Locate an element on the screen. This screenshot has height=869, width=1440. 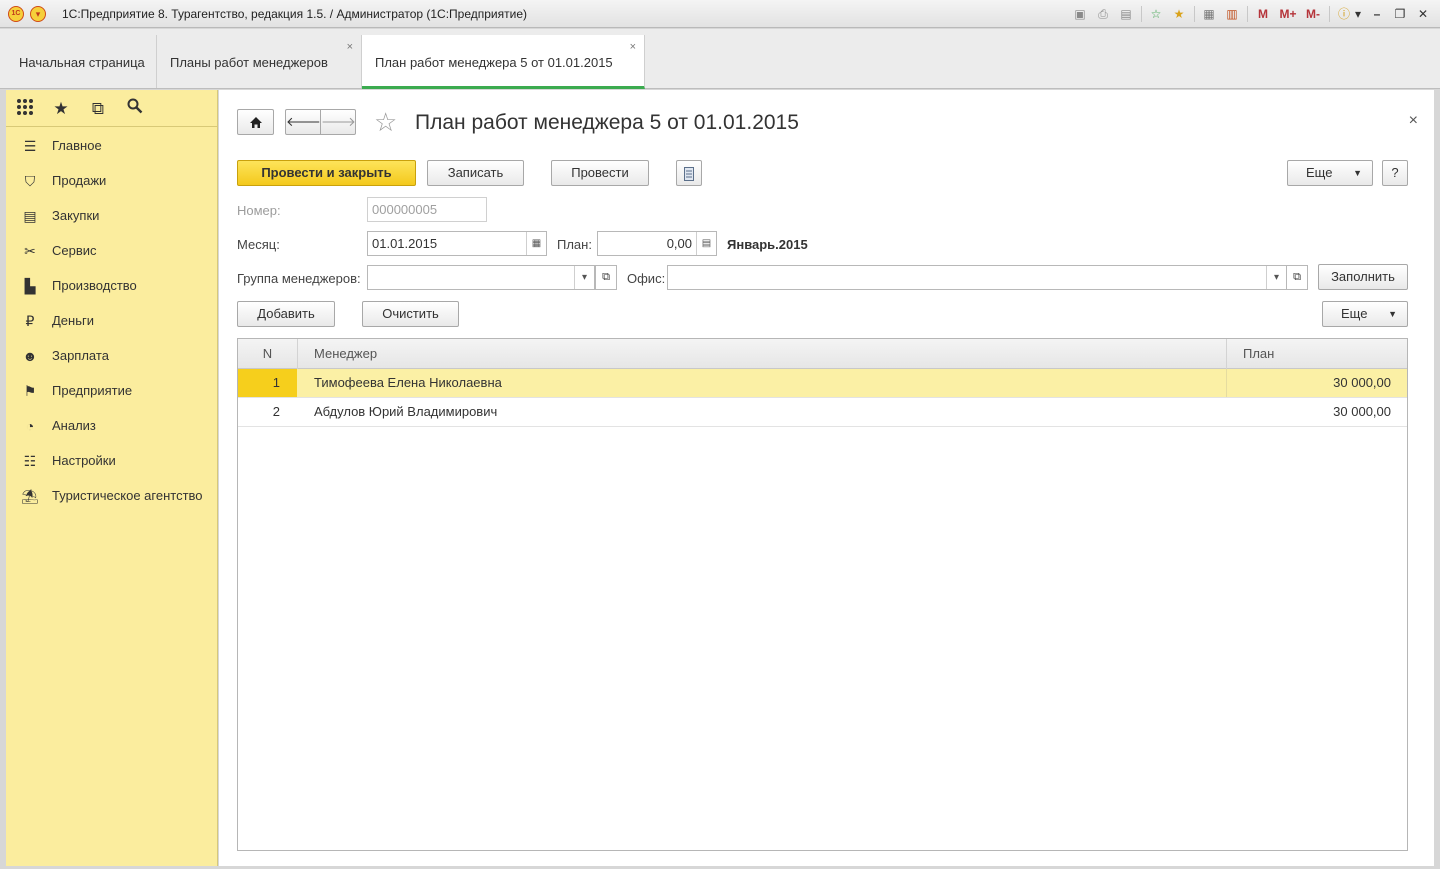
sidebar-item-label: Деньги is located at coordinates (73, 320).